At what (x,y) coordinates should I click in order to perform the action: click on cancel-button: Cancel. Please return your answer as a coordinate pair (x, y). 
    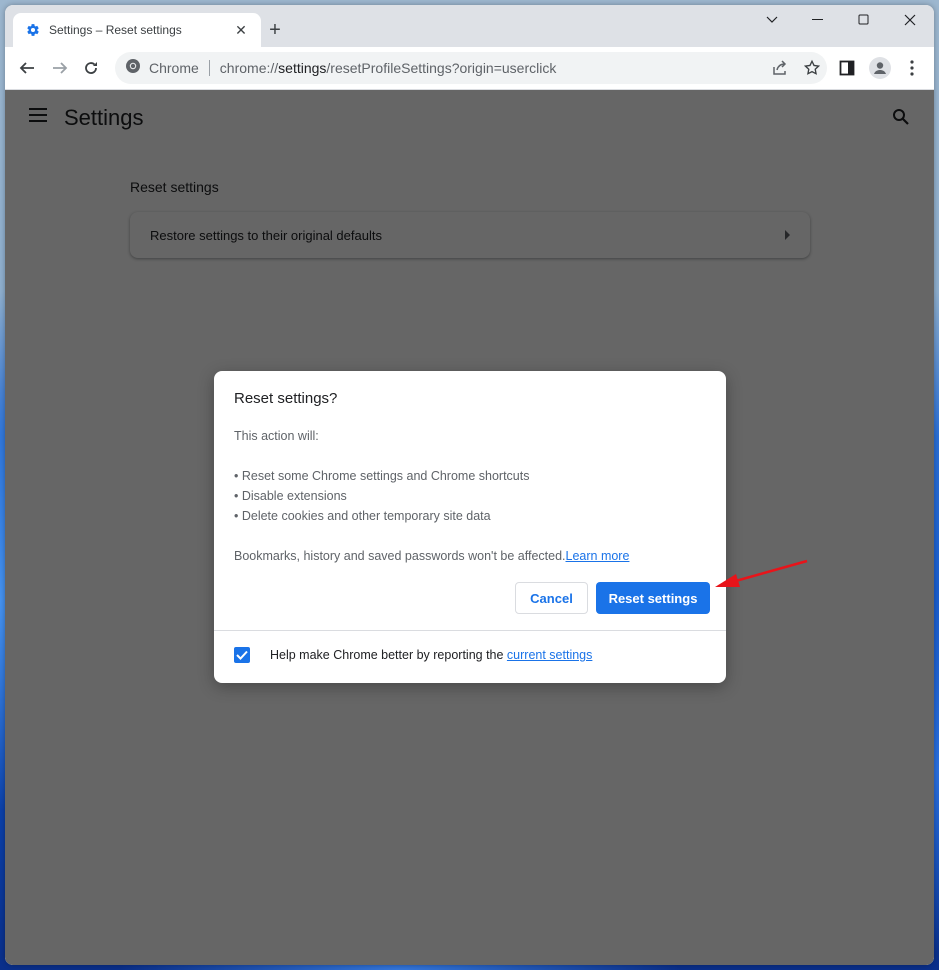
    Looking at the image, I should click on (551, 598).